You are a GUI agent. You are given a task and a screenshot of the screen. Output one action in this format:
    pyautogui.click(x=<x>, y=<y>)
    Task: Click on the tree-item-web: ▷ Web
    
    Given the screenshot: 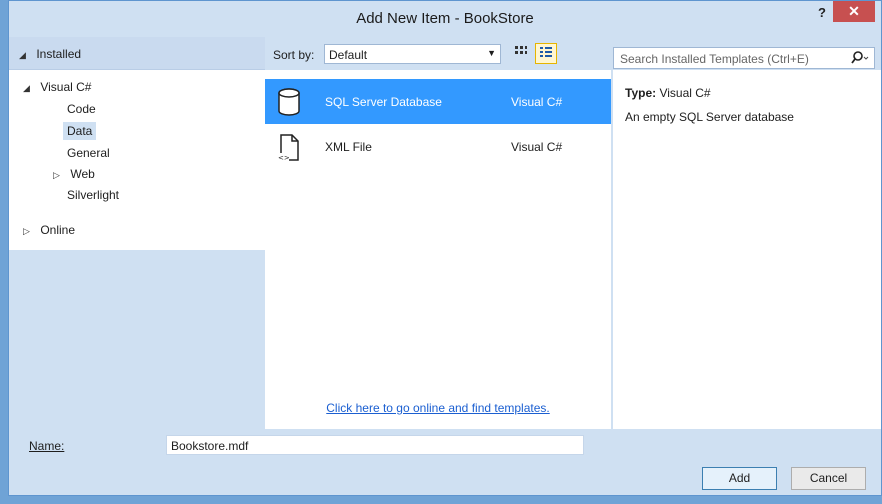 What is the action you would take?
    pyautogui.click(x=74, y=174)
    